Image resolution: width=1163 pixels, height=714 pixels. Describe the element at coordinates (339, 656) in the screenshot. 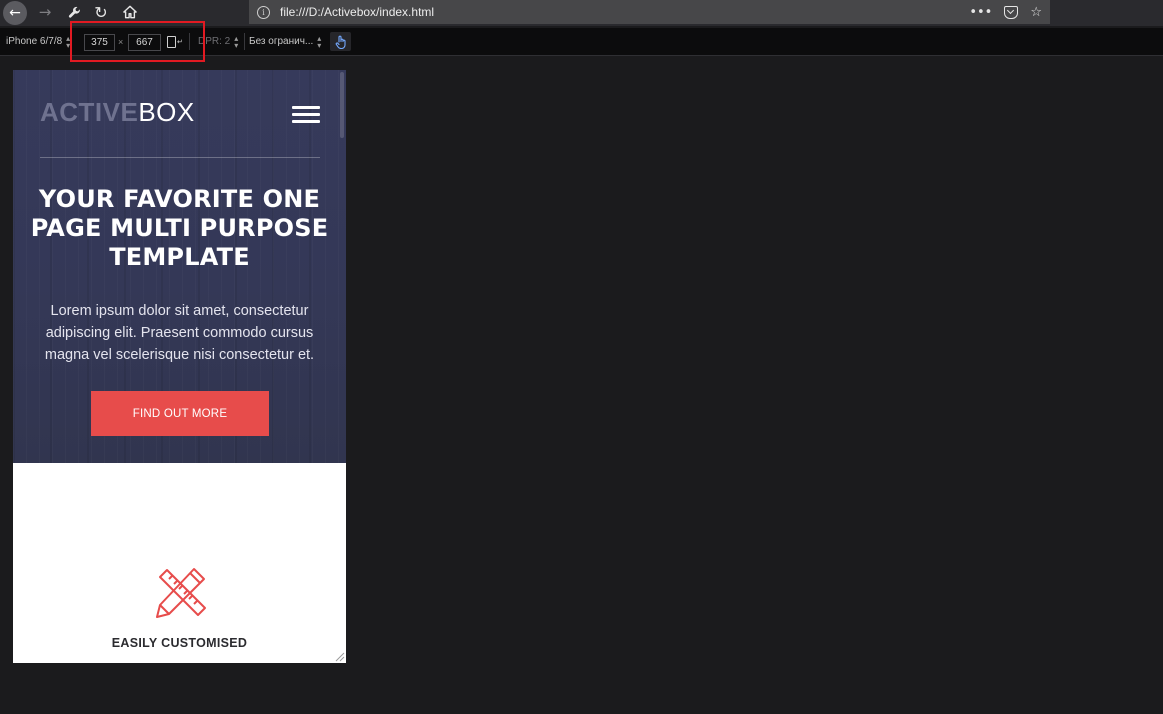

I see `resize-grip-icon` at that location.